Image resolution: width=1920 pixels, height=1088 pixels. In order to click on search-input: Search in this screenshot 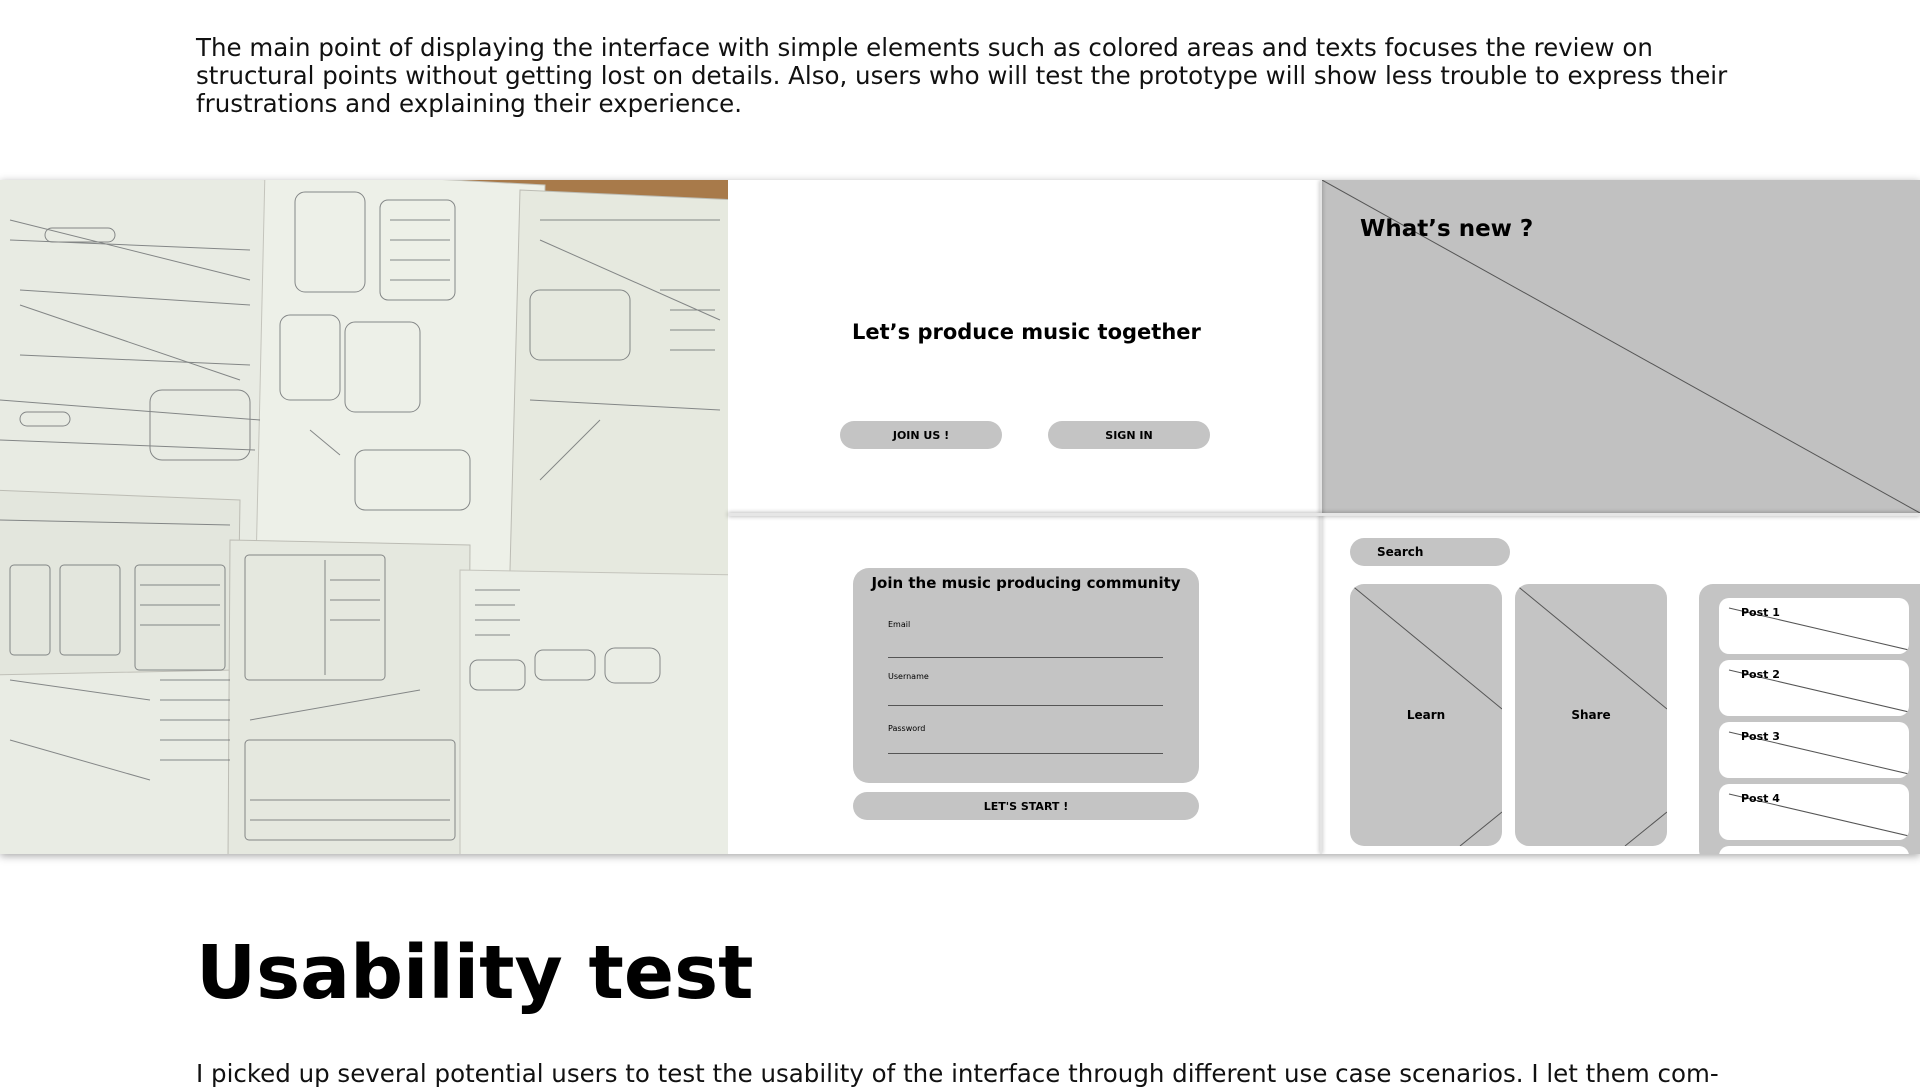, I will do `click(1430, 552)`.